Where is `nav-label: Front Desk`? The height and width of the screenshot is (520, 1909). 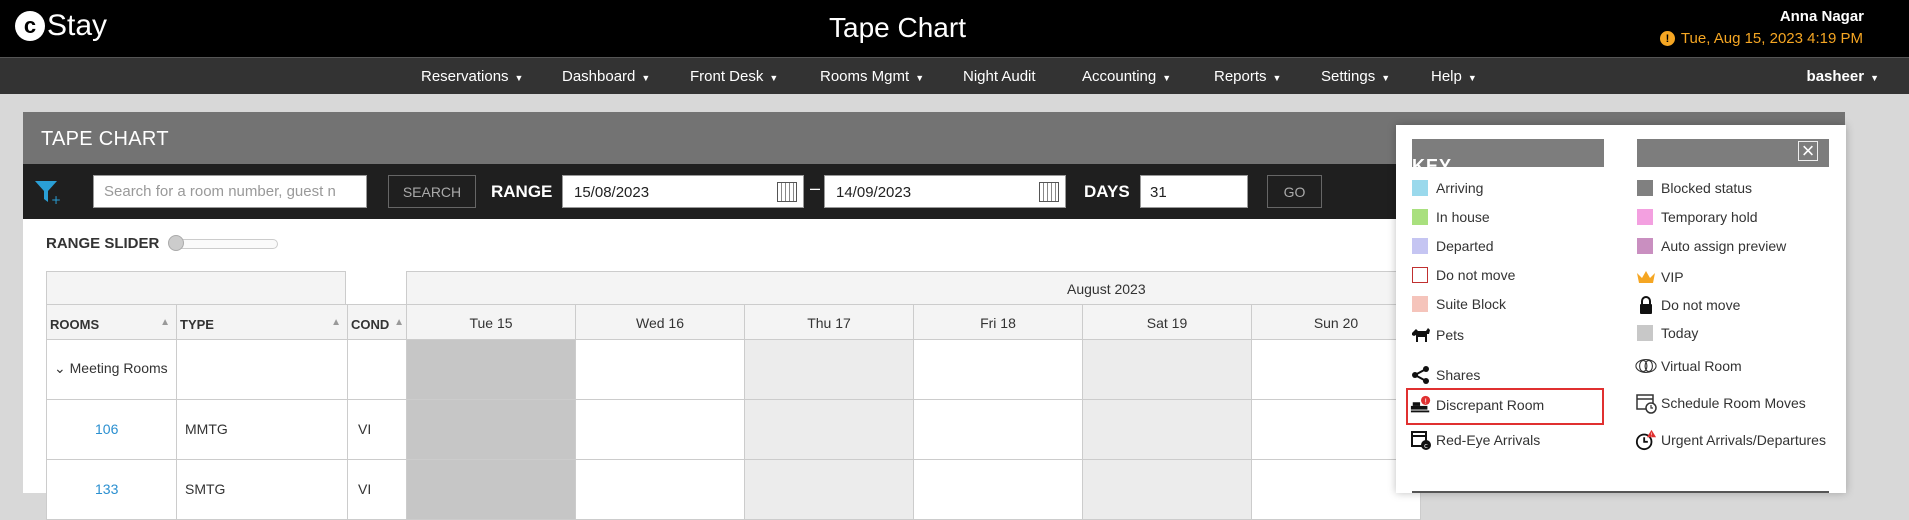
nav-label: Front Desk is located at coordinates (727, 76).